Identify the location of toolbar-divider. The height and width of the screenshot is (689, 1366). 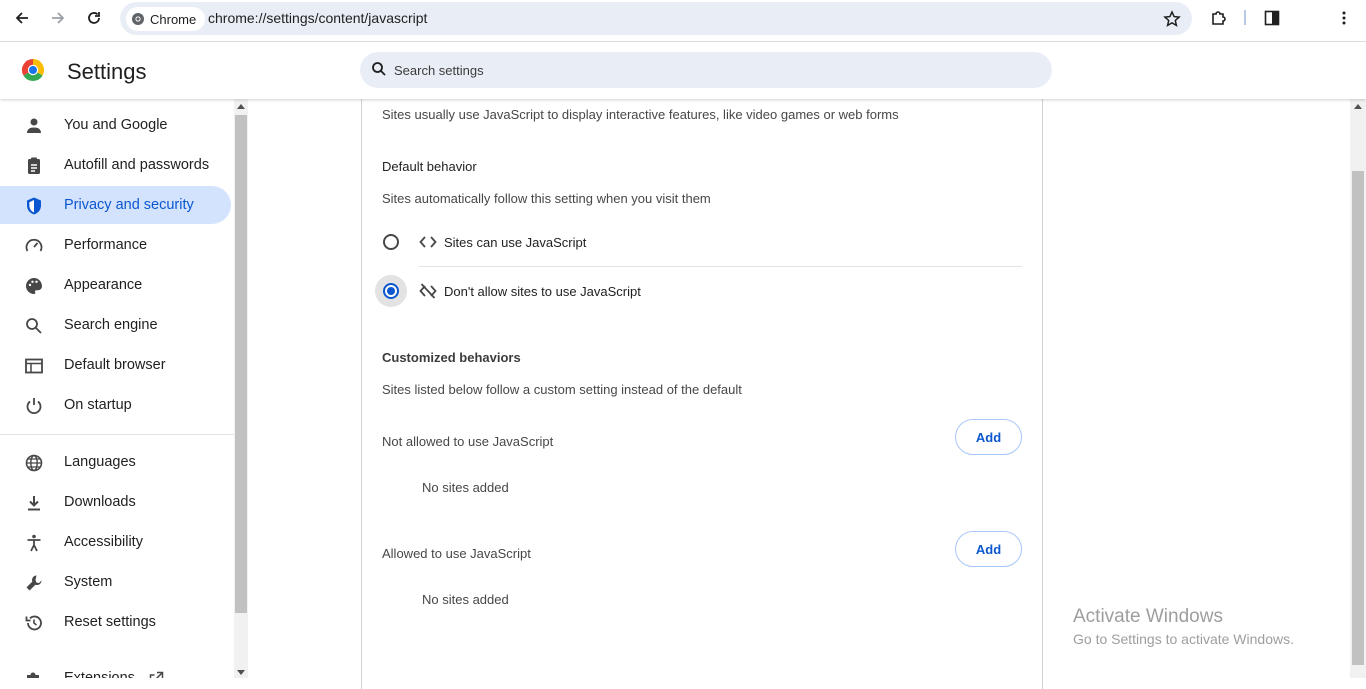
(1245, 17).